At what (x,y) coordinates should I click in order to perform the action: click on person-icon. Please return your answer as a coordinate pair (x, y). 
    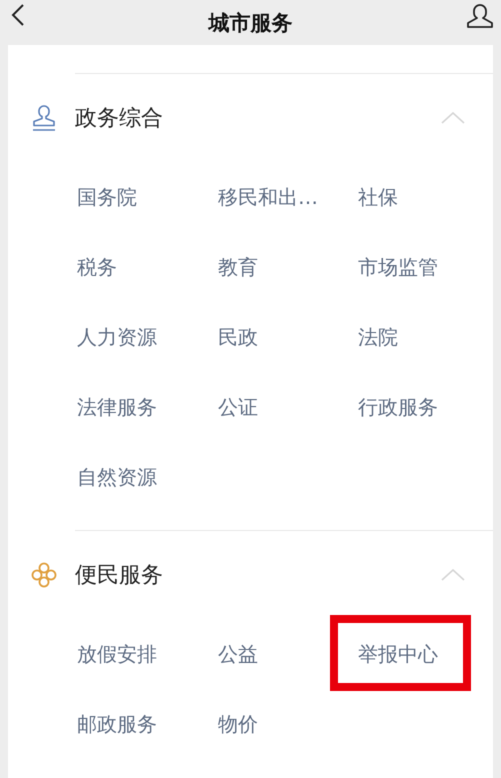
    Looking at the image, I should click on (480, 16).